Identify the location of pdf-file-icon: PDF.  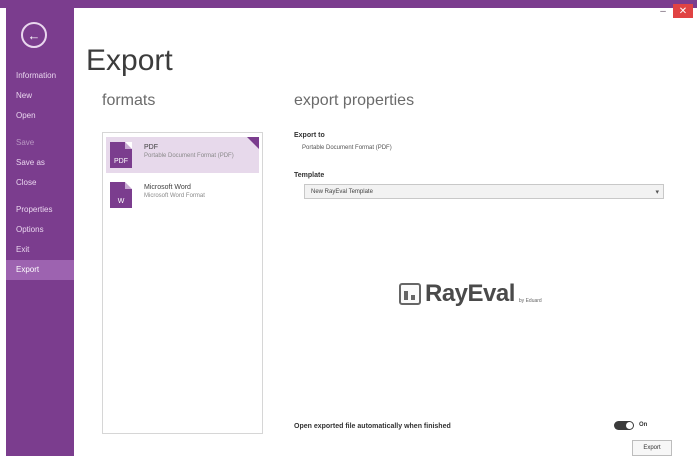
(121, 155).